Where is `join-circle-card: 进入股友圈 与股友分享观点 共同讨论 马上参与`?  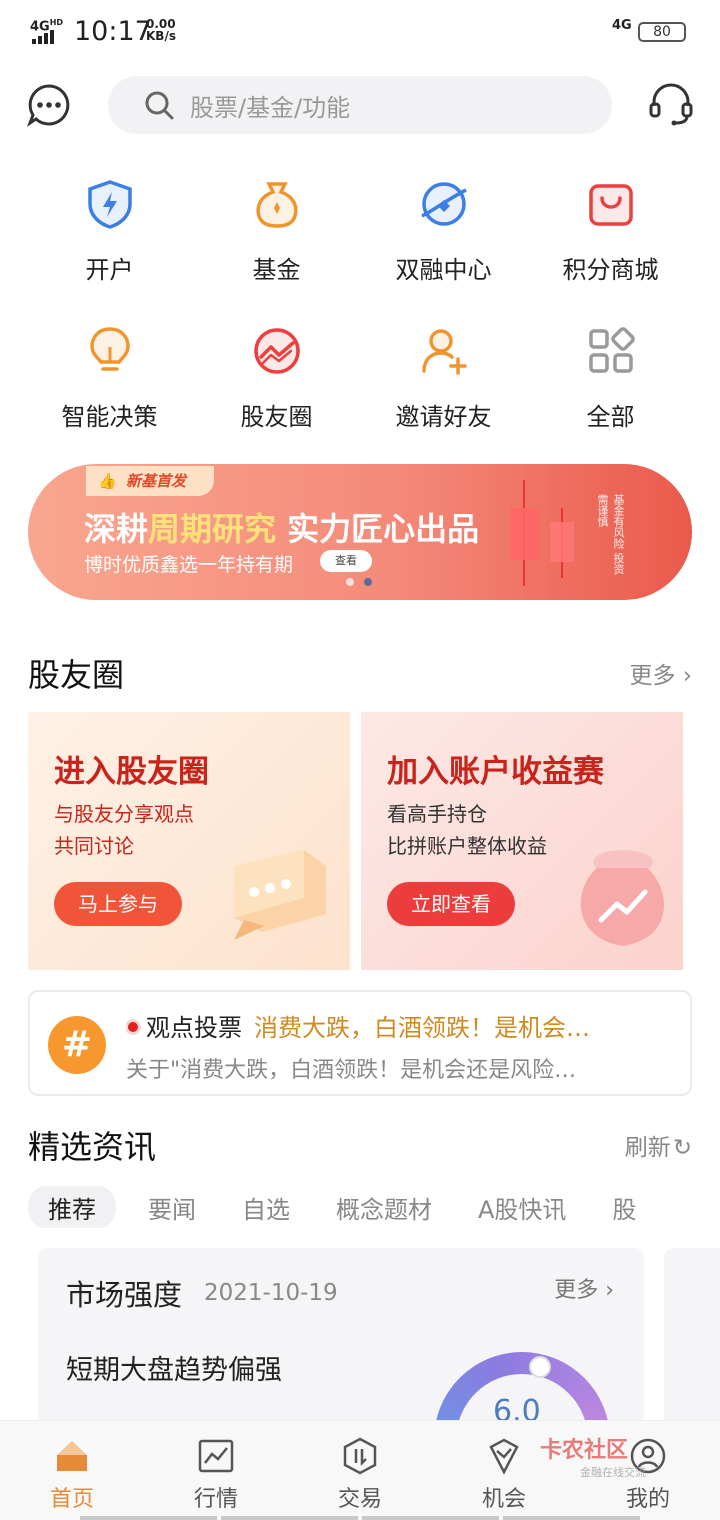 join-circle-card: 进入股友圈 与股友分享观点 共同讨论 马上参与 is located at coordinates (189, 841).